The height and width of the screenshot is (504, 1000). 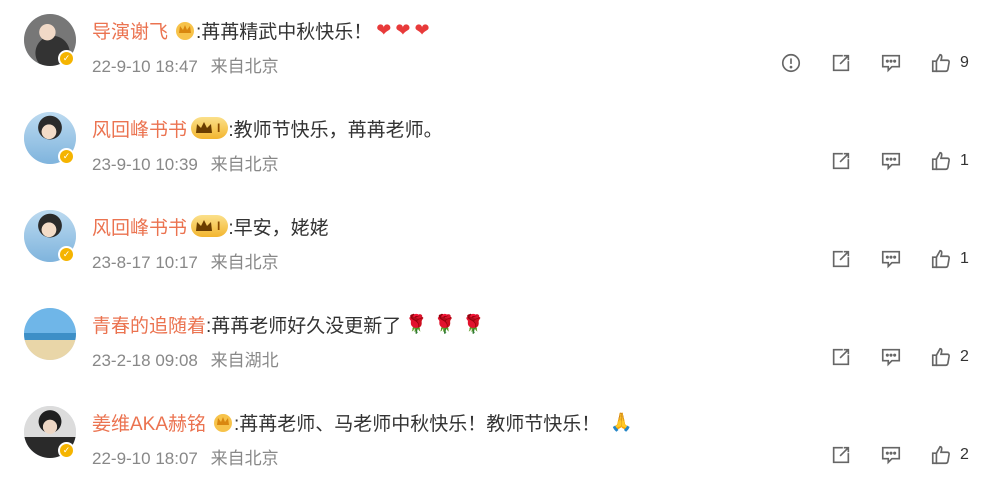 What do you see at coordinates (335, 130) in the screenshot?
I see `comment-text: :教师节快乐，苒苒老师。` at bounding box center [335, 130].